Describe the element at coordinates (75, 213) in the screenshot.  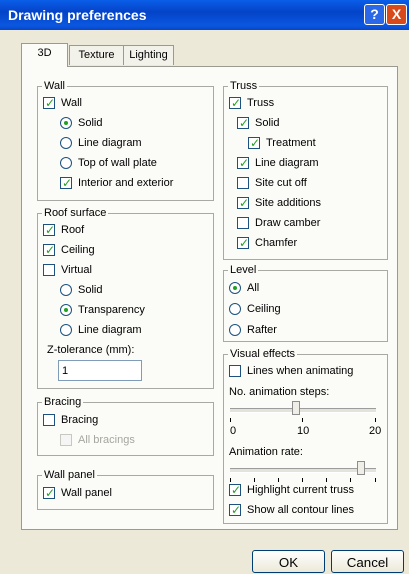
I see `roof-surface-legend: Roof surface` at that location.